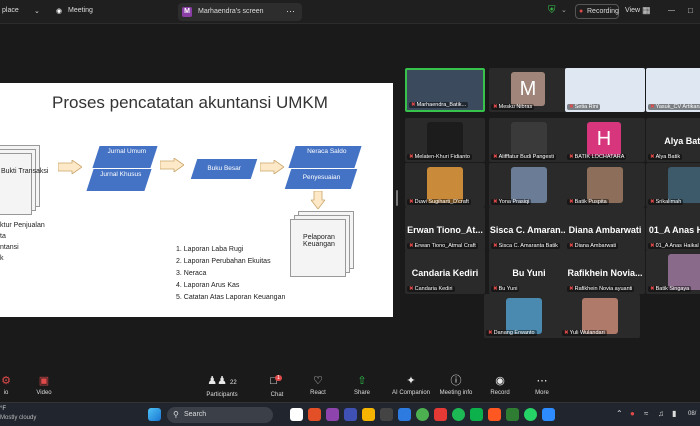  I want to click on participants-label: Participants, so click(222, 395).